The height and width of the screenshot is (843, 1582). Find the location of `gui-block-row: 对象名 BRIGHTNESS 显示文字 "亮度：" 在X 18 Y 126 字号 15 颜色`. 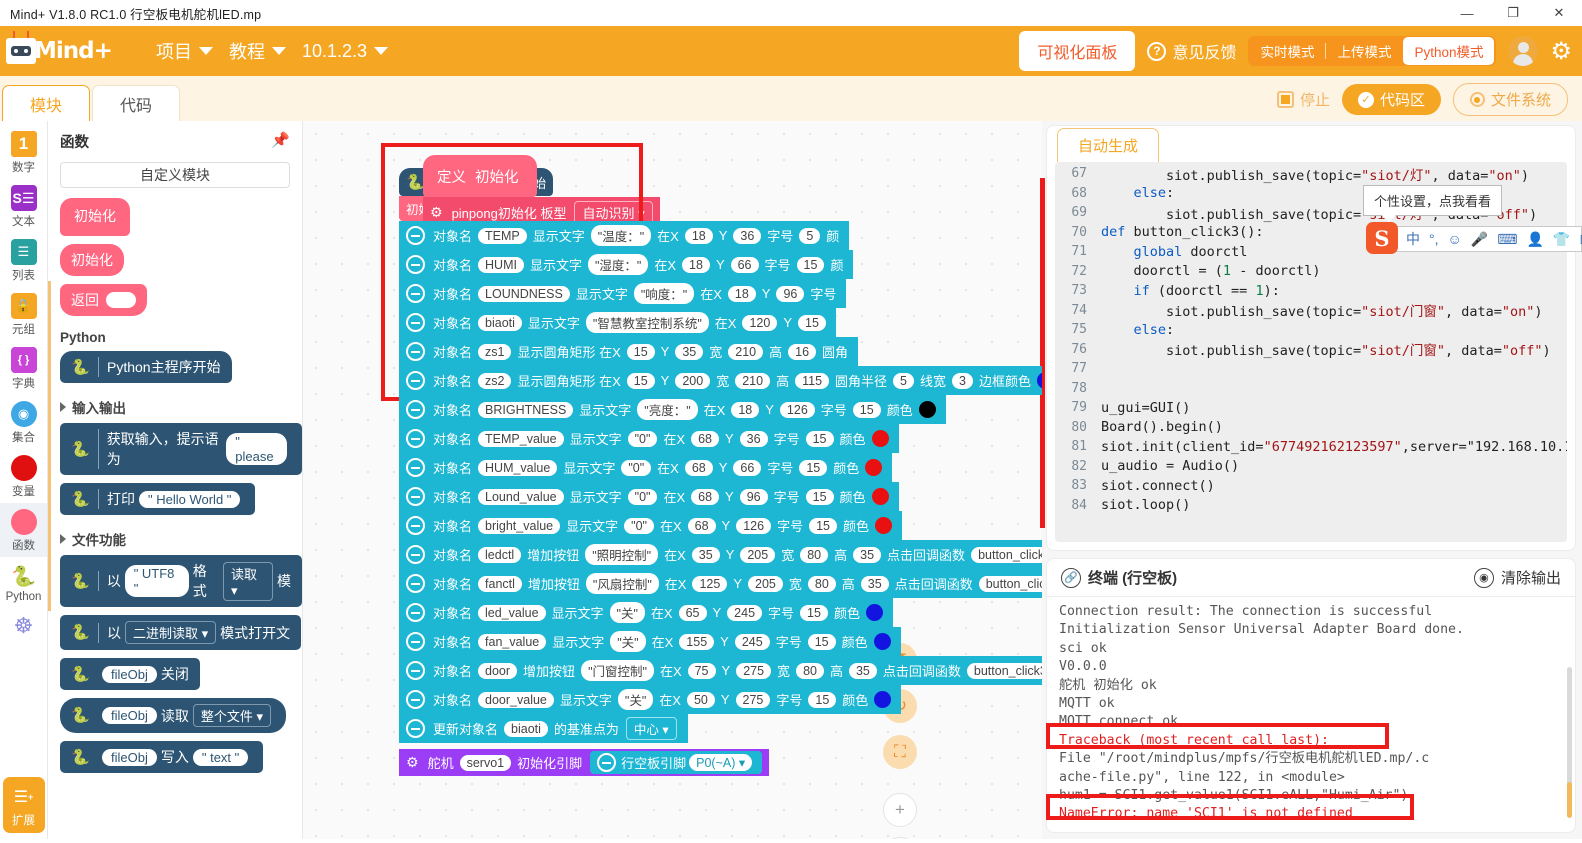

gui-block-row: 对象名 BRIGHTNESS 显示文字 "亮度：" 在X 18 Y 126 字号 15 颜色 is located at coordinates (672, 409).